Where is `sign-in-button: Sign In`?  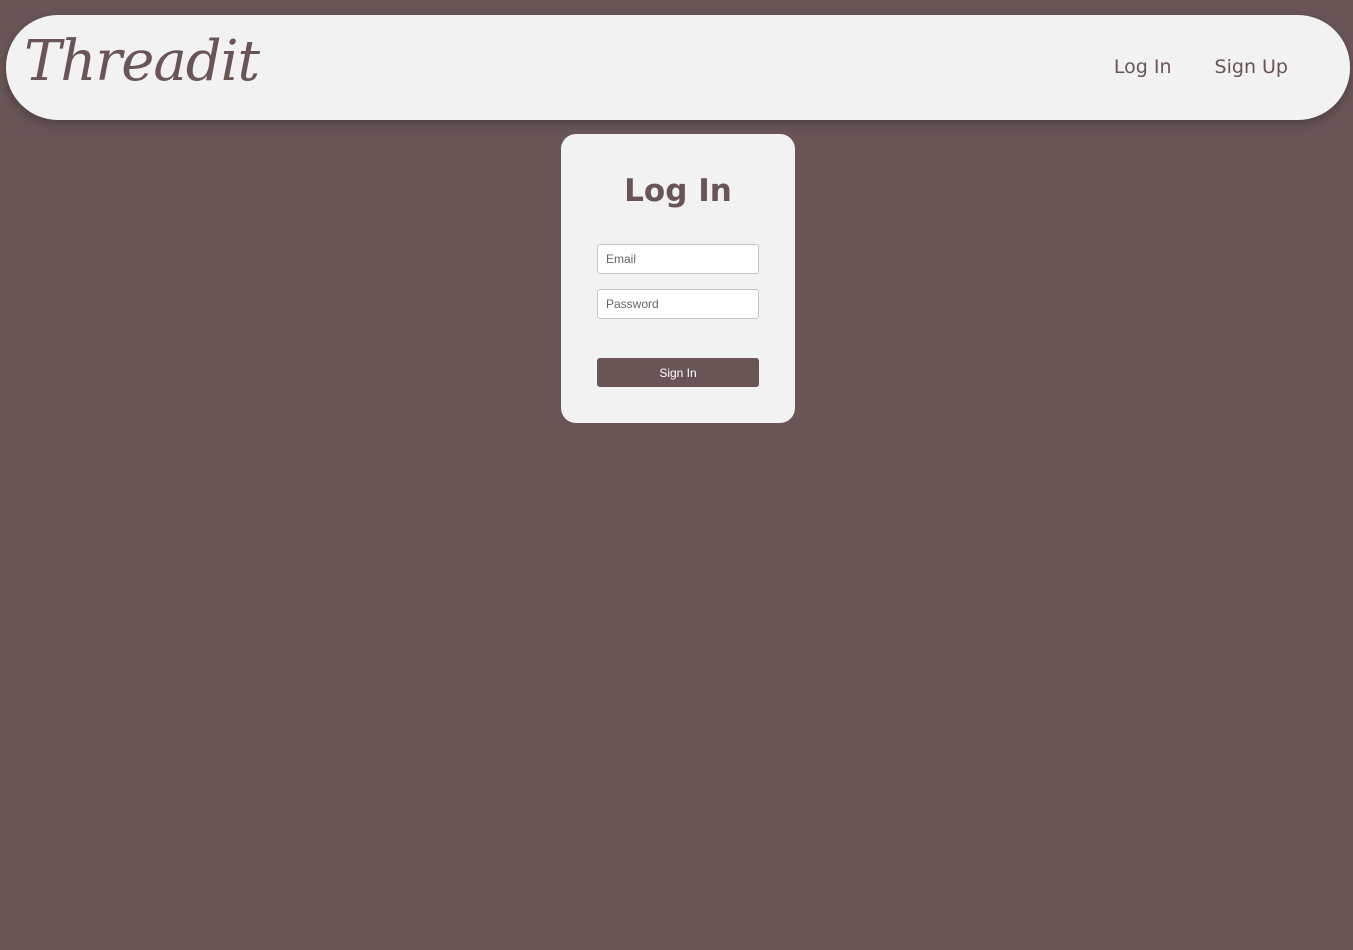
sign-in-button: Sign In is located at coordinates (678, 372).